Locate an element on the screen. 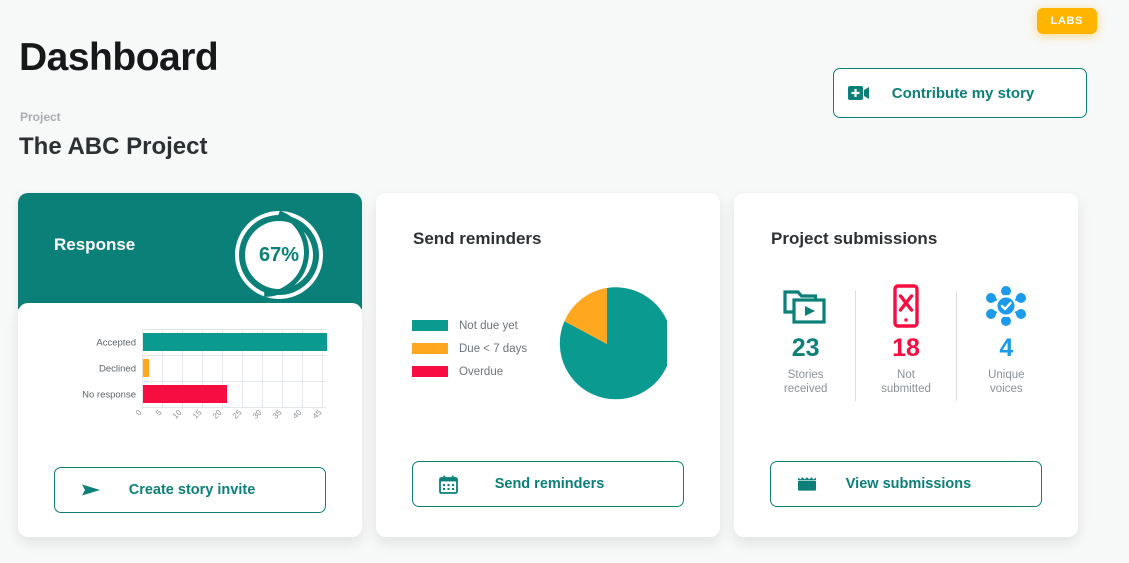 The height and width of the screenshot is (563, 1129). stat-label-line2: submitted is located at coordinates (906, 389).